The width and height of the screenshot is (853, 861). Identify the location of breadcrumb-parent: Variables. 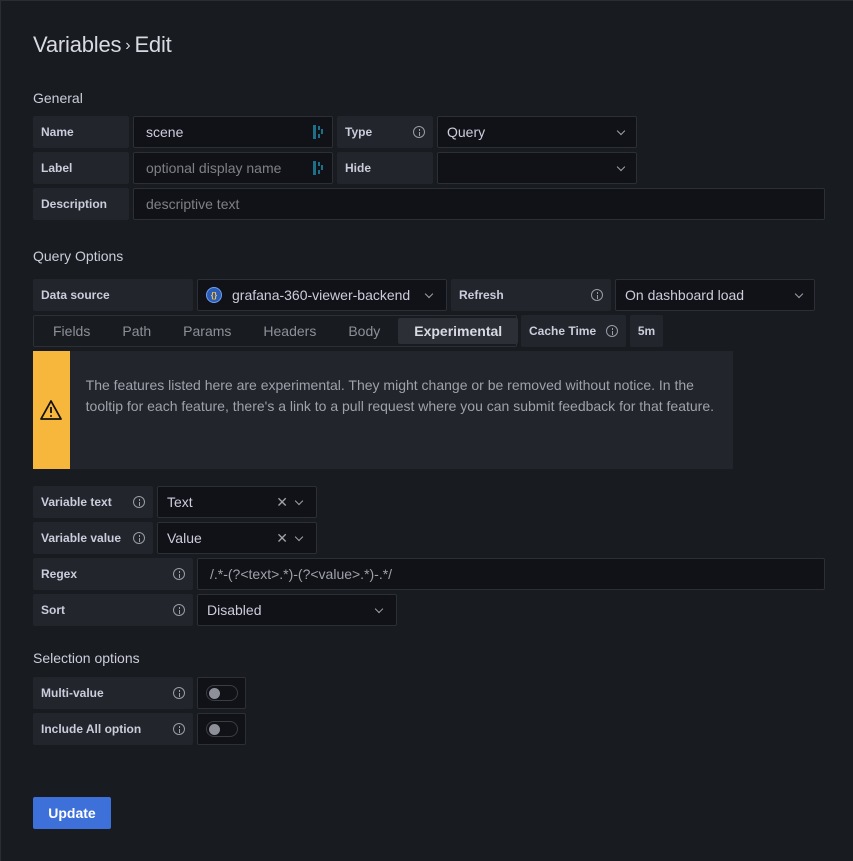
(77, 44).